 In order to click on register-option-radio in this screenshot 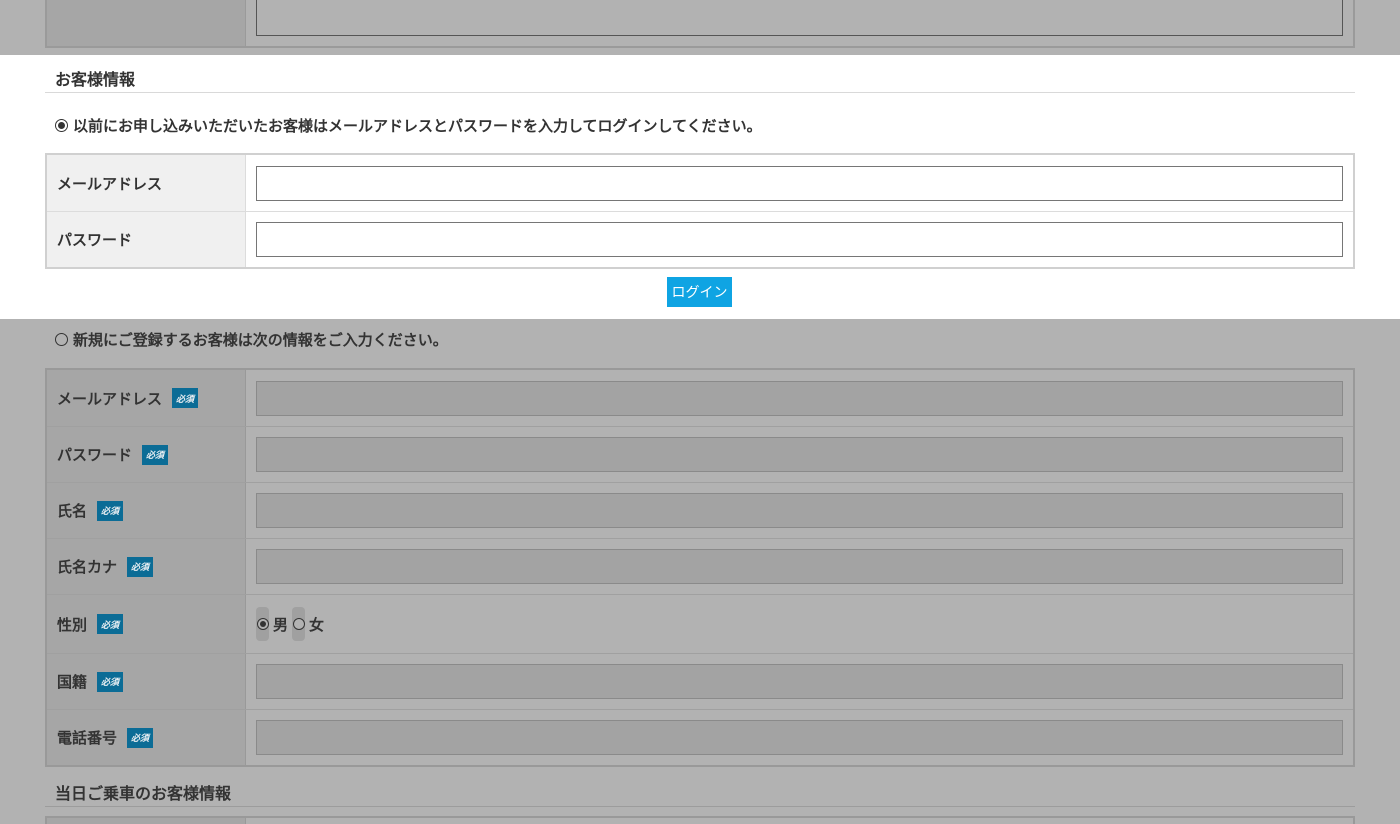, I will do `click(61, 339)`.